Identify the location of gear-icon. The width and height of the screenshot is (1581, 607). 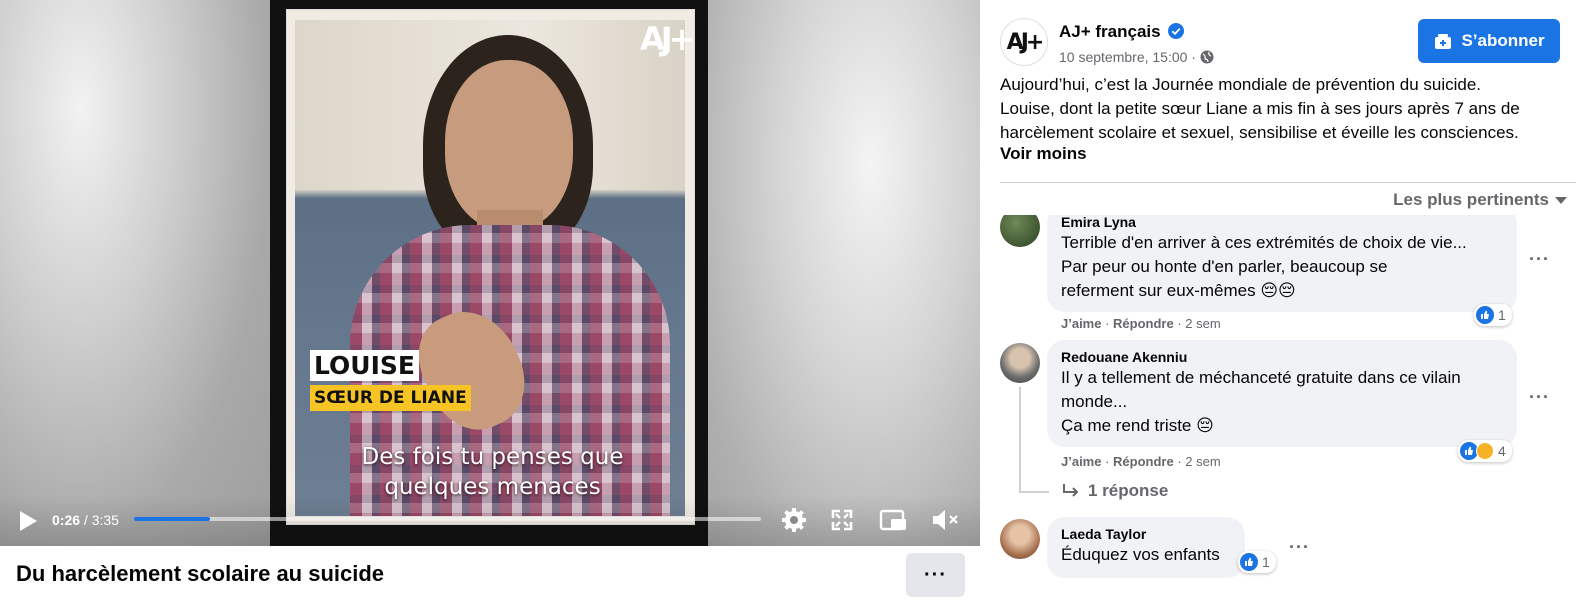
(794, 520).